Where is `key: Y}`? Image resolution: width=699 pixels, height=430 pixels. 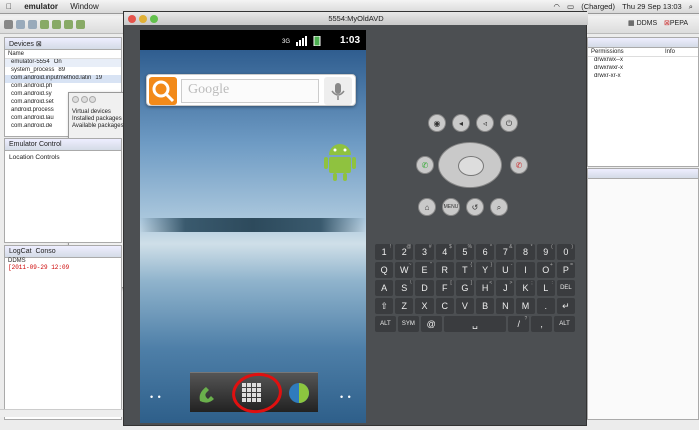 key: Y} is located at coordinates (485, 270).